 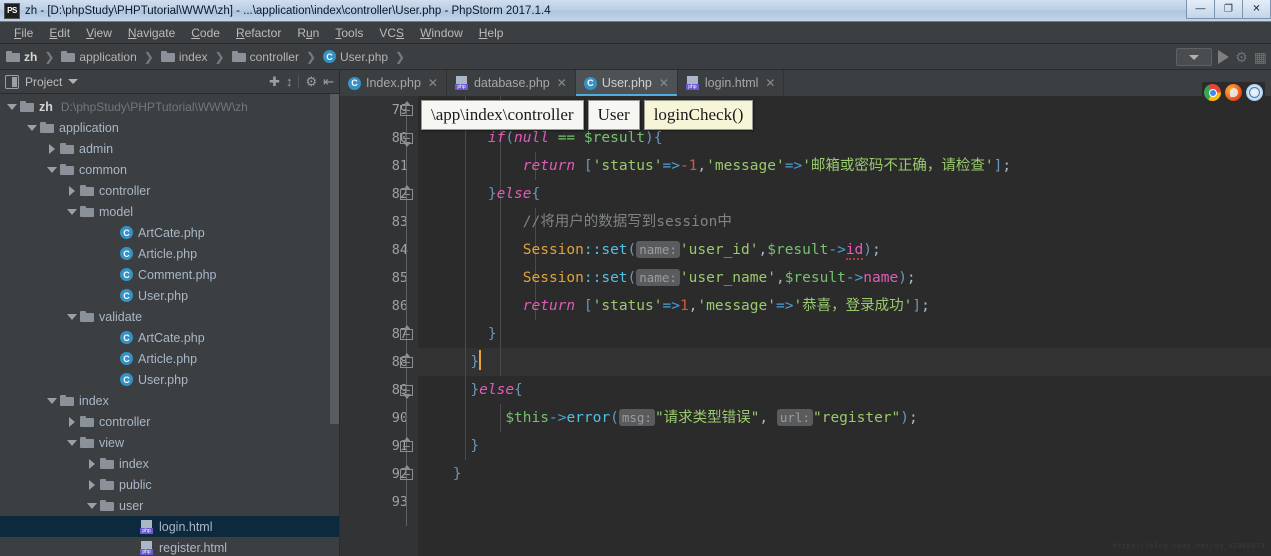 What do you see at coordinates (1241, 57) in the screenshot?
I see `debug-icon: ⚙` at bounding box center [1241, 57].